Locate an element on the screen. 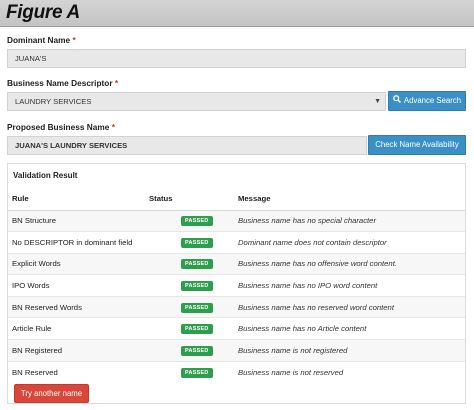  column-header-message: Message is located at coordinates (349, 199).